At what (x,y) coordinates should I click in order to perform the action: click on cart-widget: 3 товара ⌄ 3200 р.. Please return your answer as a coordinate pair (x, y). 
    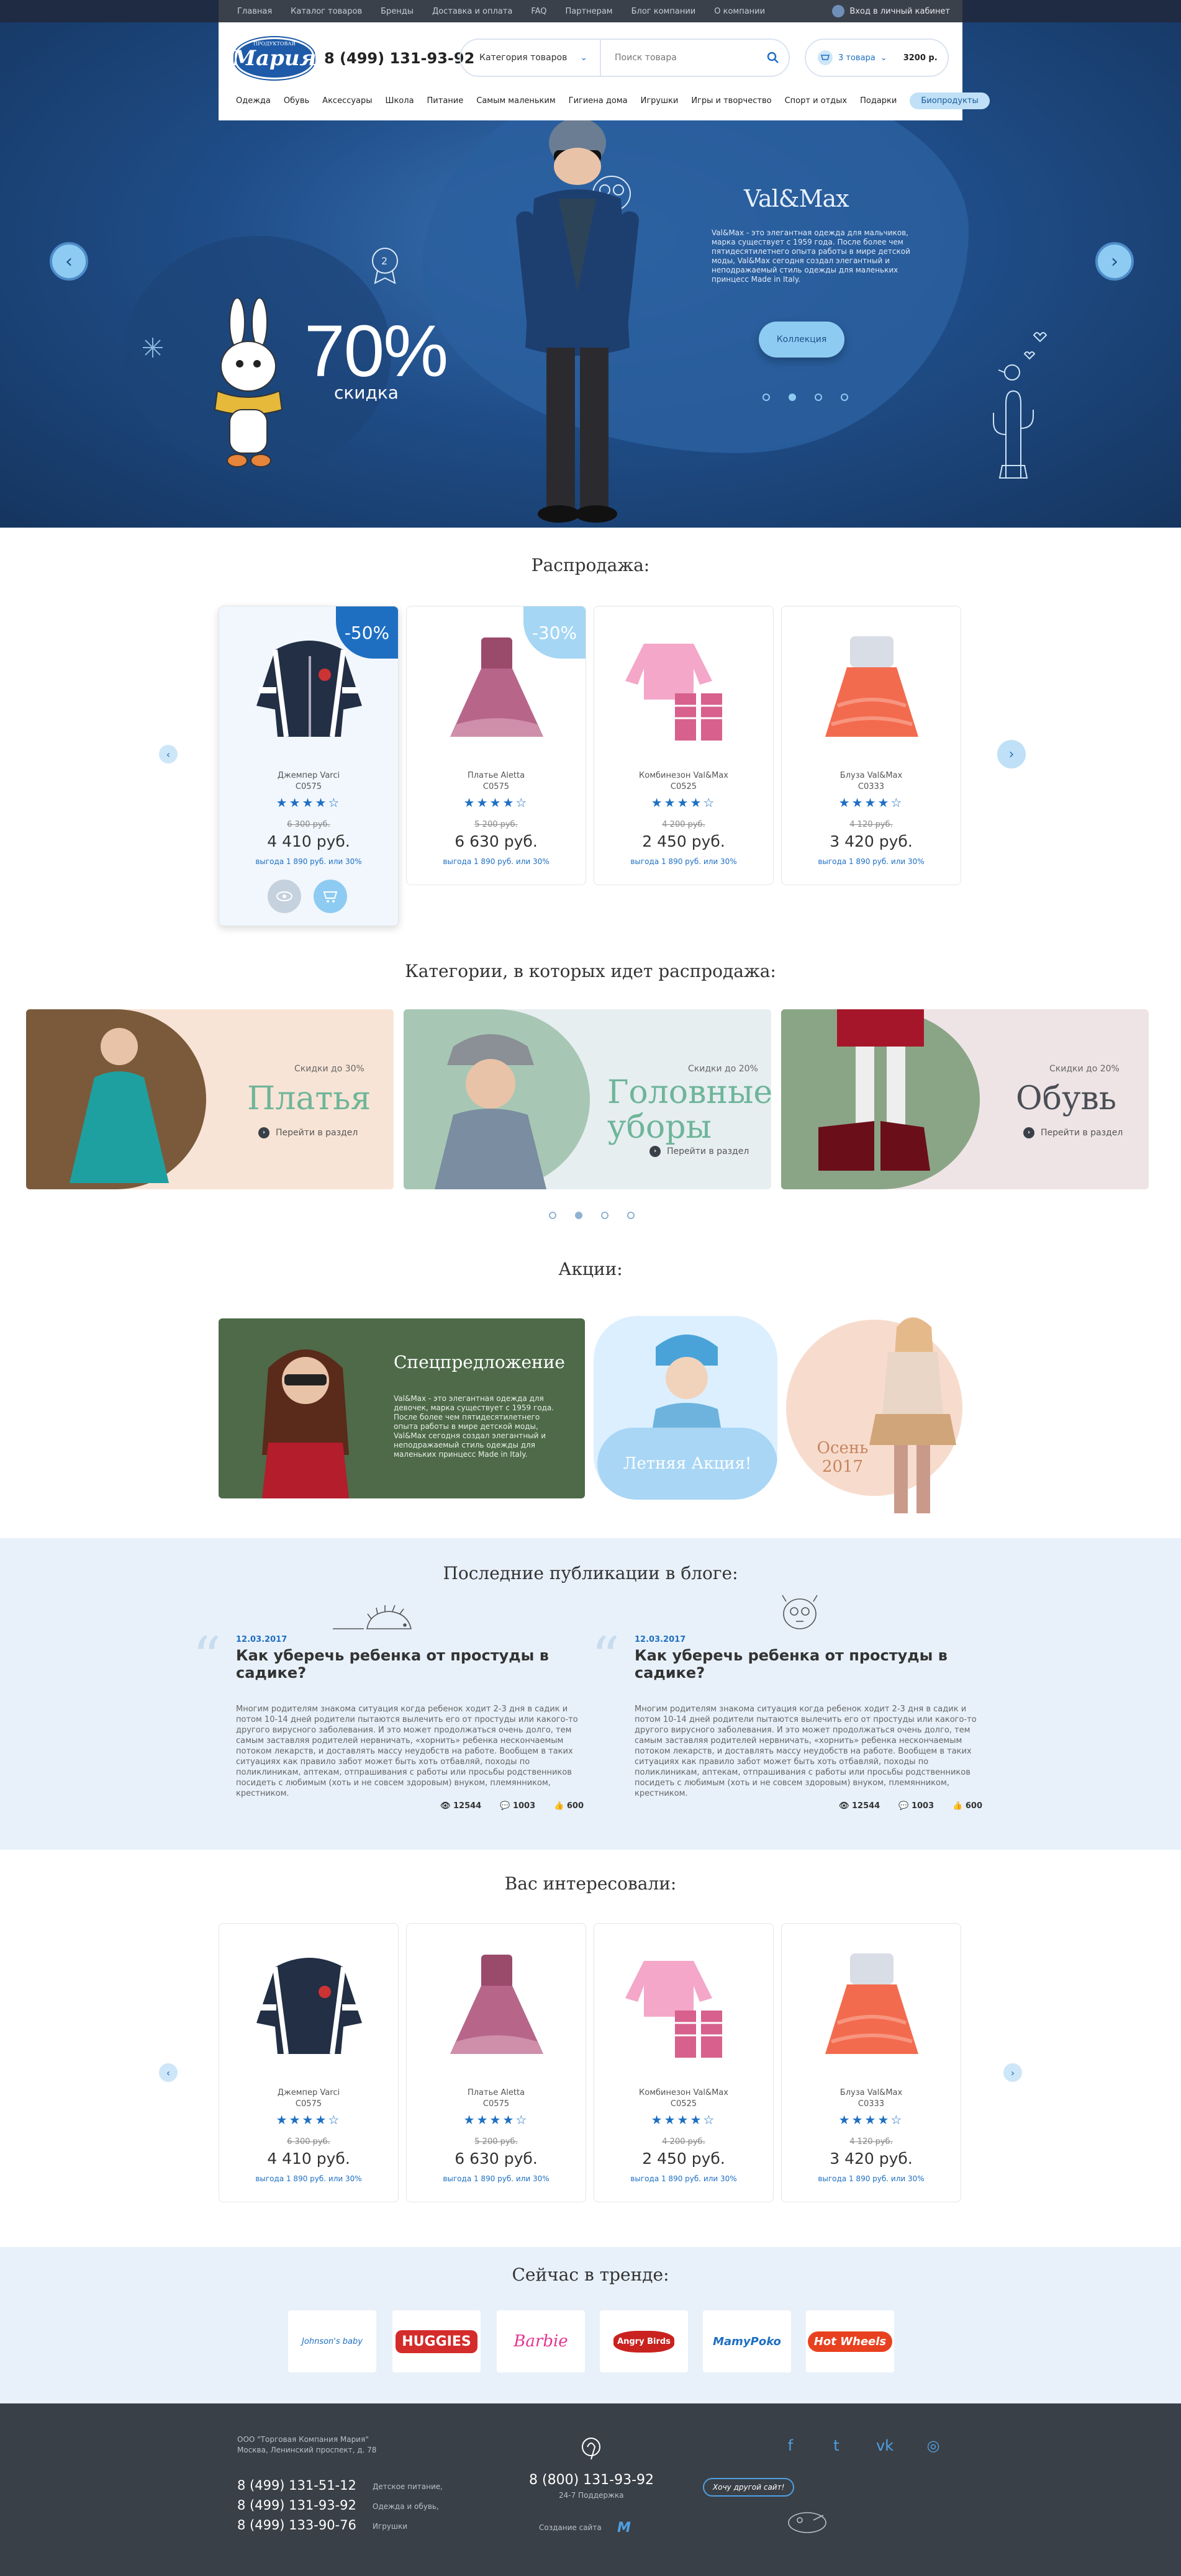
    Looking at the image, I should click on (877, 57).